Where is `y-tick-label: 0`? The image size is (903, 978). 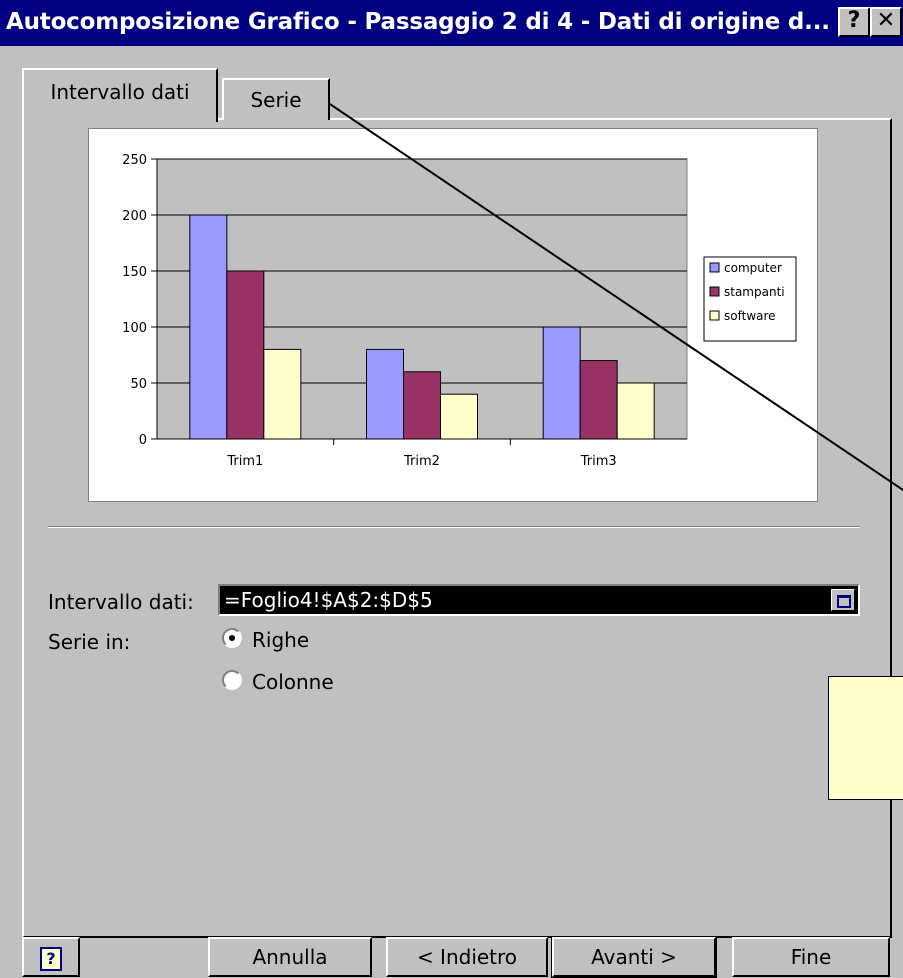 y-tick-label: 0 is located at coordinates (143, 440).